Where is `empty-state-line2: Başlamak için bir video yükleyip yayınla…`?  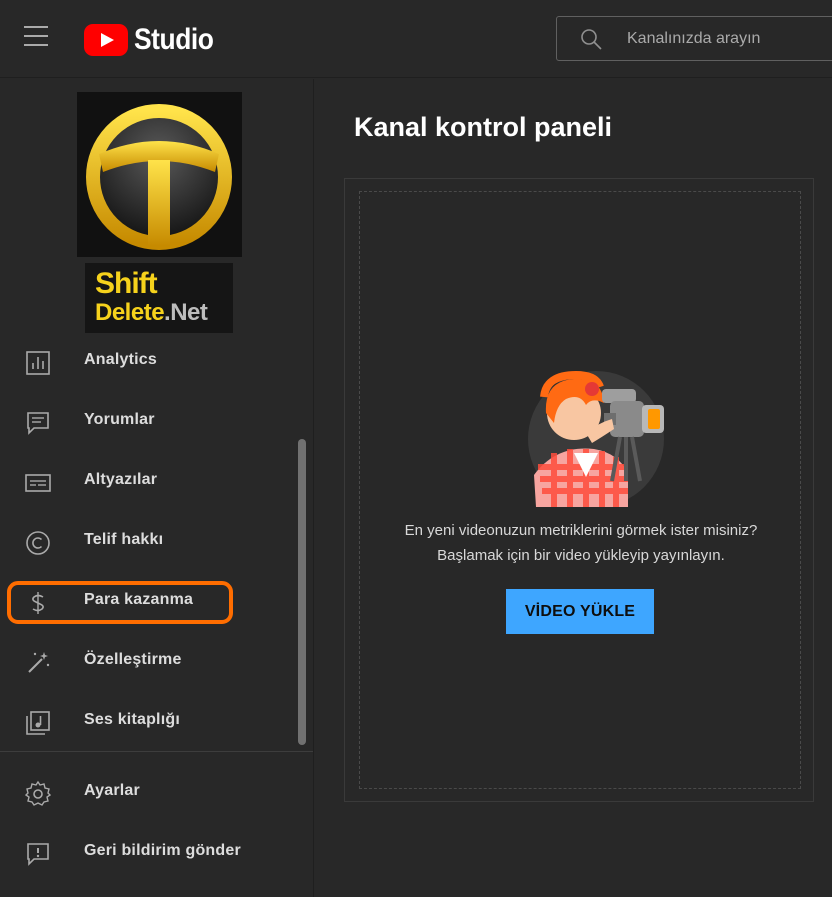 empty-state-line2: Başlamak için bir video yükleyip yayınla… is located at coordinates (581, 555).